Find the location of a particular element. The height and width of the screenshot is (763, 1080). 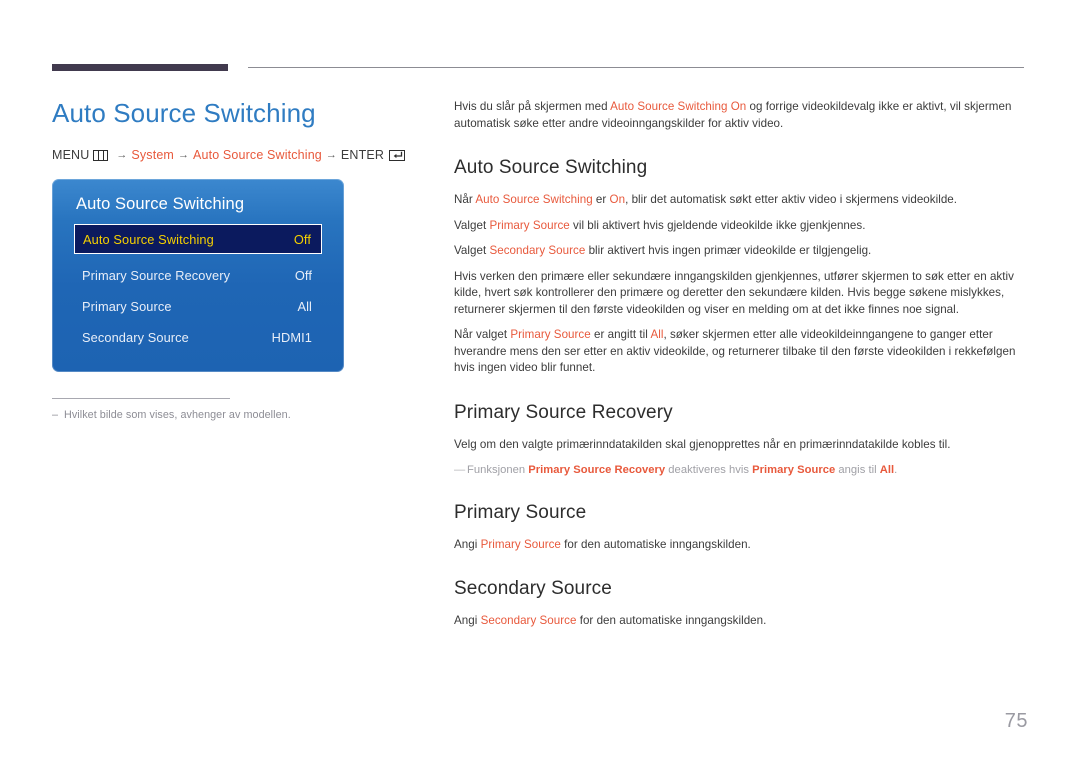

osd-row-secondary-source: Secondary Source HDMI1 is located at coordinates (198, 337).